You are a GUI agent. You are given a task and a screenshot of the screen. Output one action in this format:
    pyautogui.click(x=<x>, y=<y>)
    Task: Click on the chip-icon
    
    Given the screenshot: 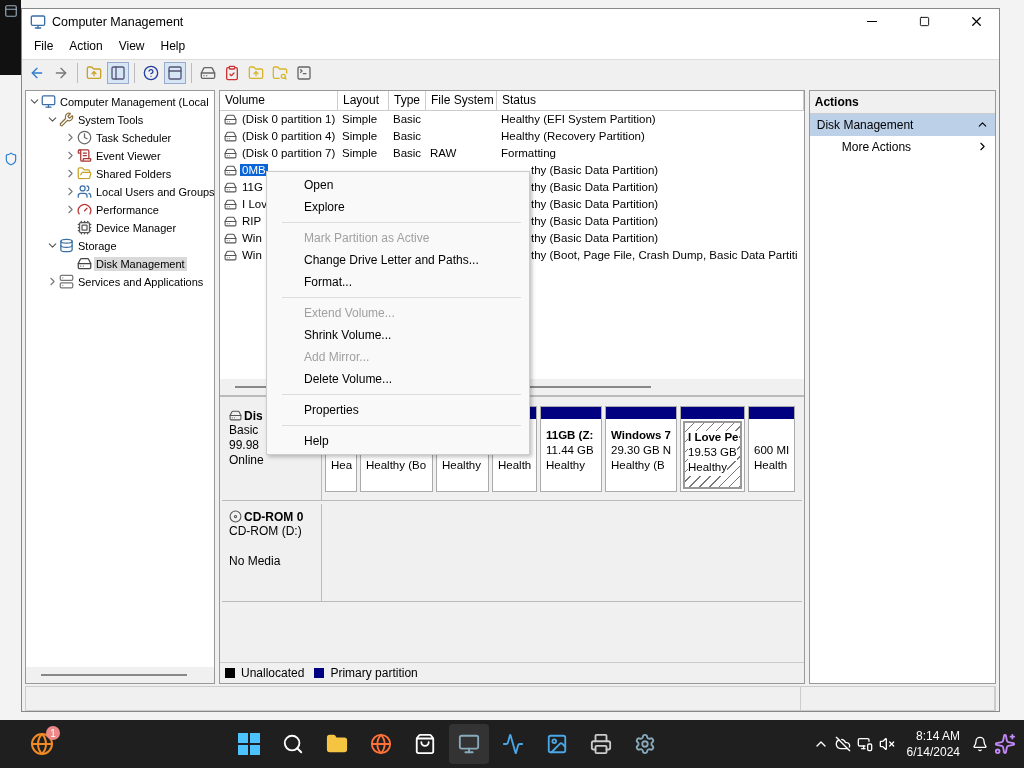 What is the action you would take?
    pyautogui.click(x=84, y=228)
    